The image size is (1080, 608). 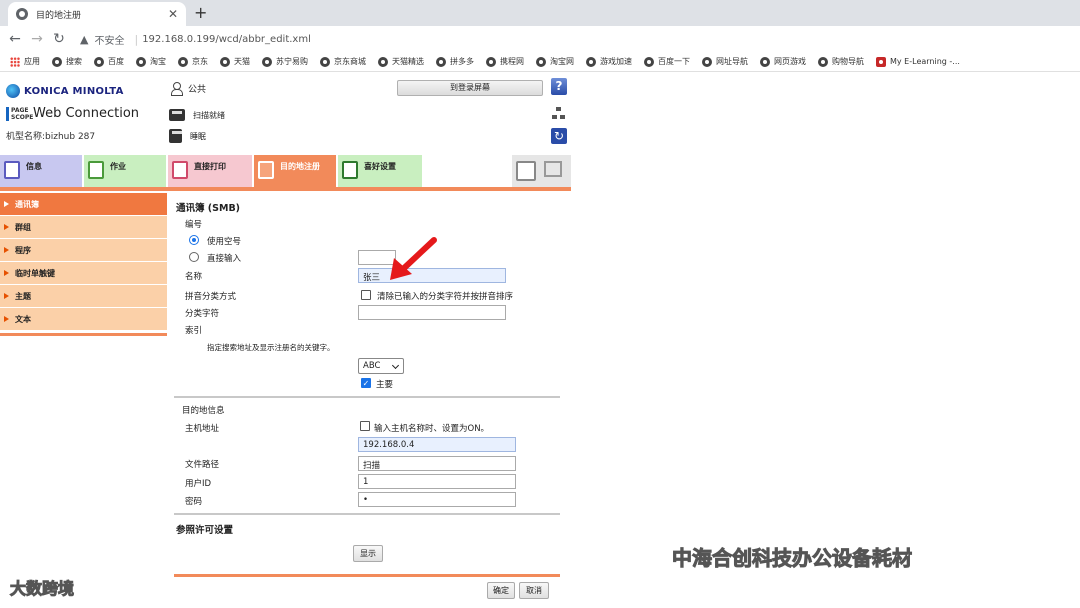 I want to click on forward-icon: →, so click(x=37, y=39).